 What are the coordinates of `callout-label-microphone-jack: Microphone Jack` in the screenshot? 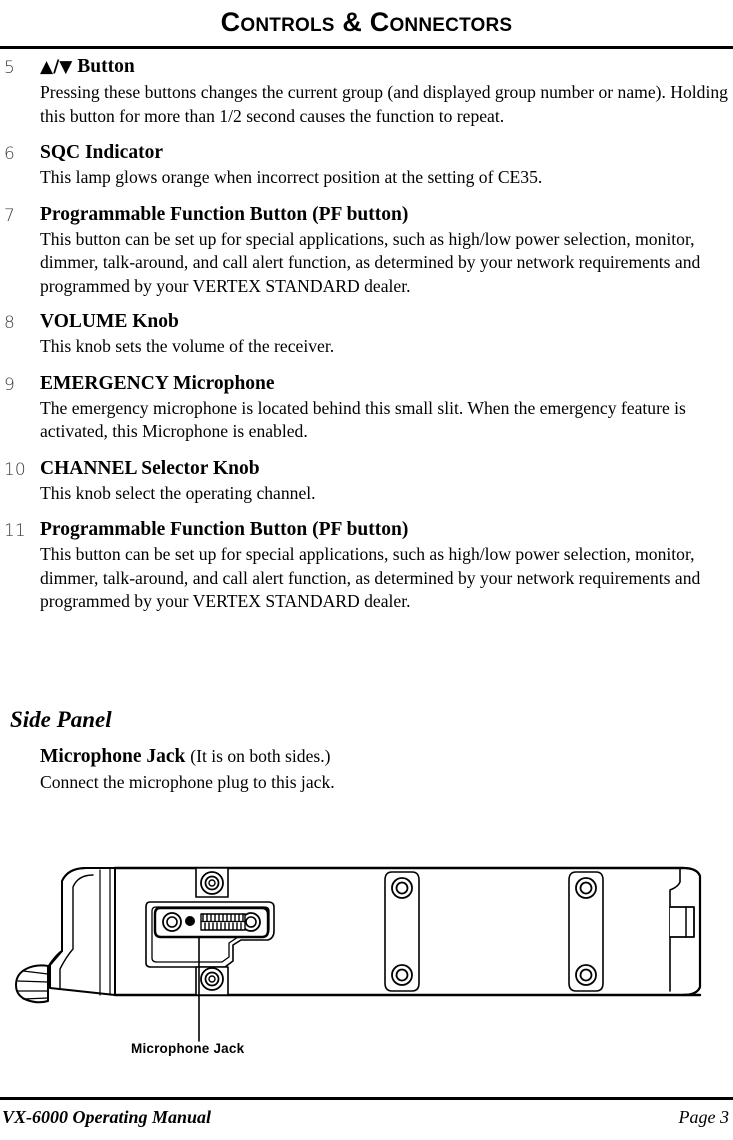 It's located at (188, 1048).